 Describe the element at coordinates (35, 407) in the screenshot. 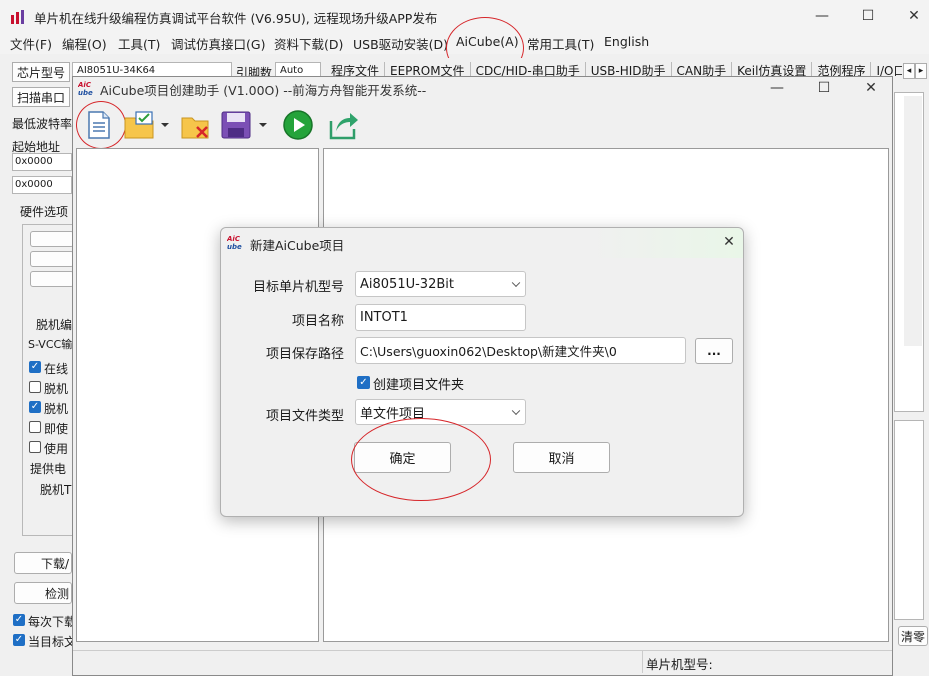

I see `hw-checkbox-3: ✓` at that location.